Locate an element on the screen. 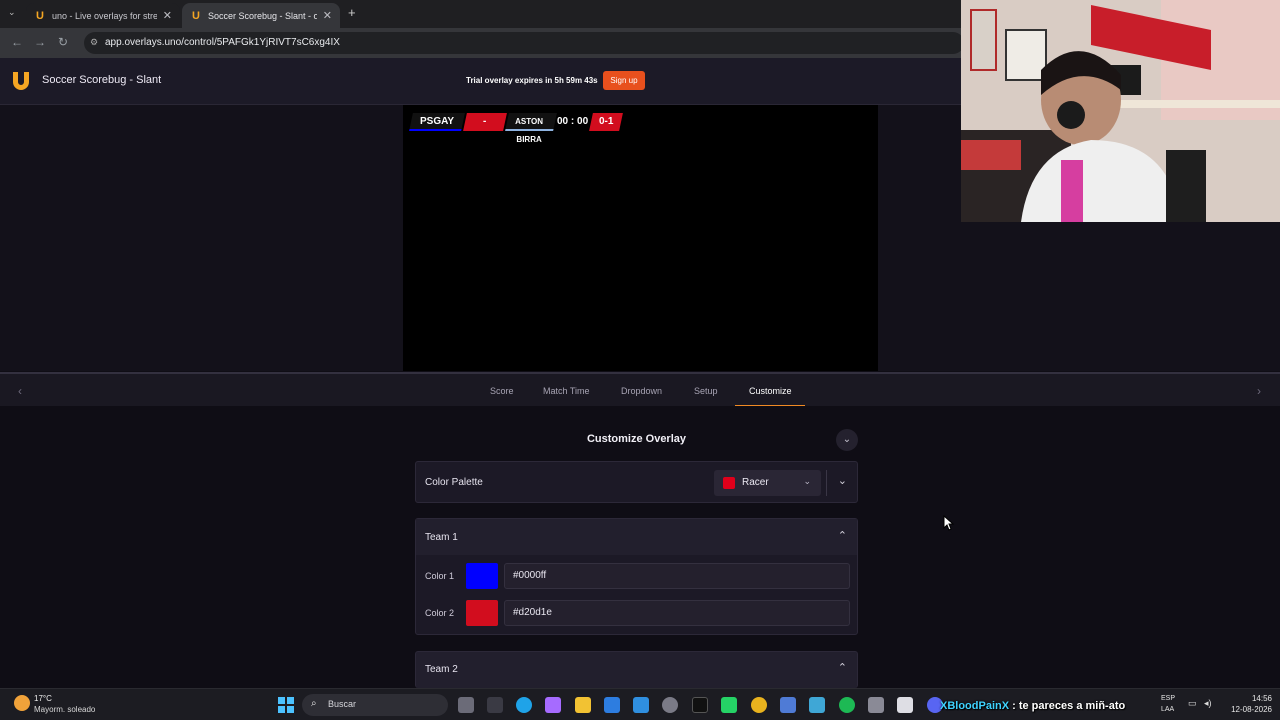  scorebug: PSGAY - ASTON BIRRA 00 : 00 0-1 is located at coordinates (516, 128).